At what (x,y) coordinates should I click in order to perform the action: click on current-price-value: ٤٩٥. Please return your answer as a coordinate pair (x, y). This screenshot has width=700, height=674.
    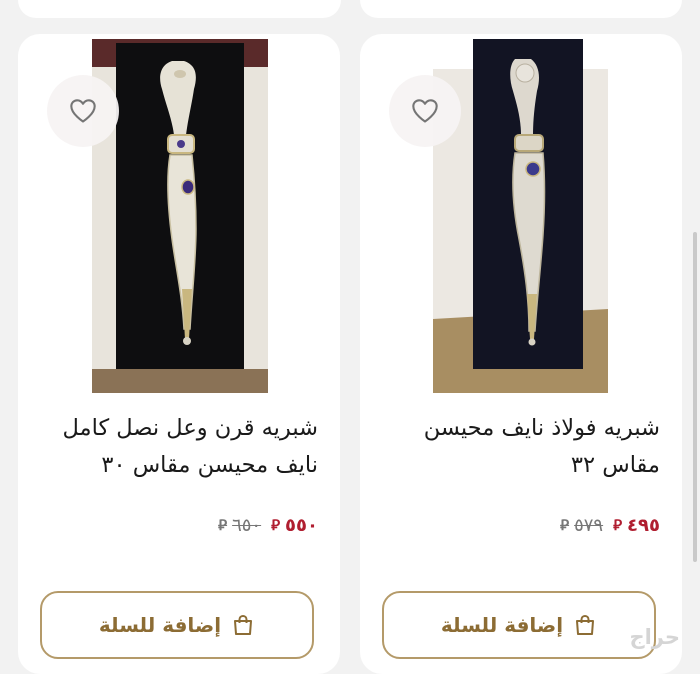
    Looking at the image, I should click on (643, 525).